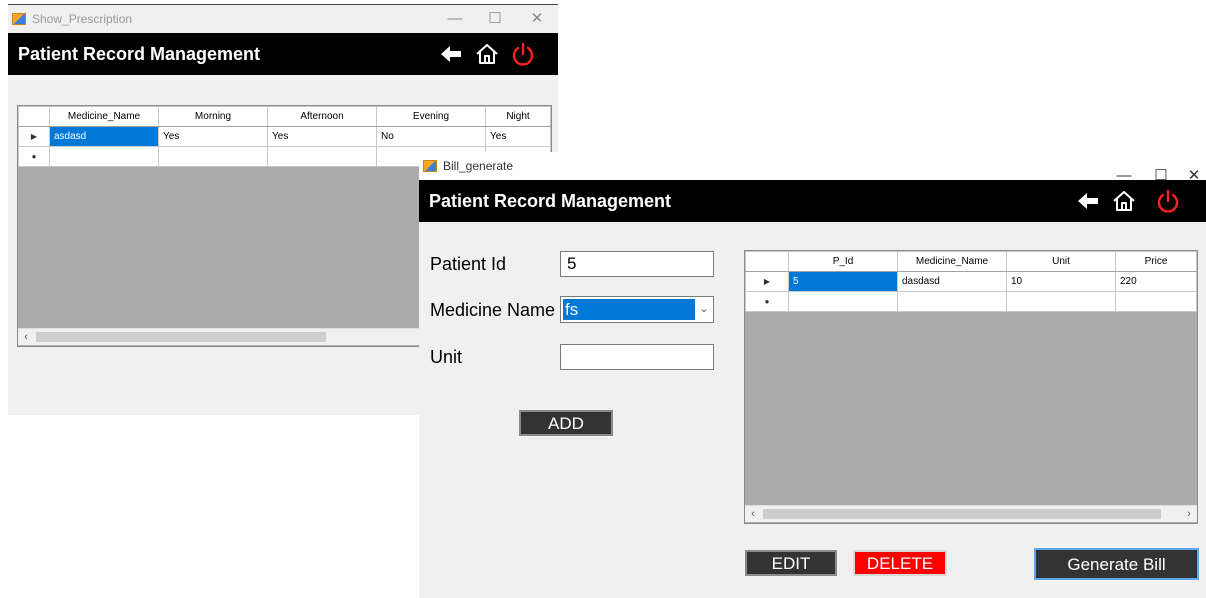  What do you see at coordinates (478, 166) in the screenshot?
I see `window-title: Bill_generate` at bounding box center [478, 166].